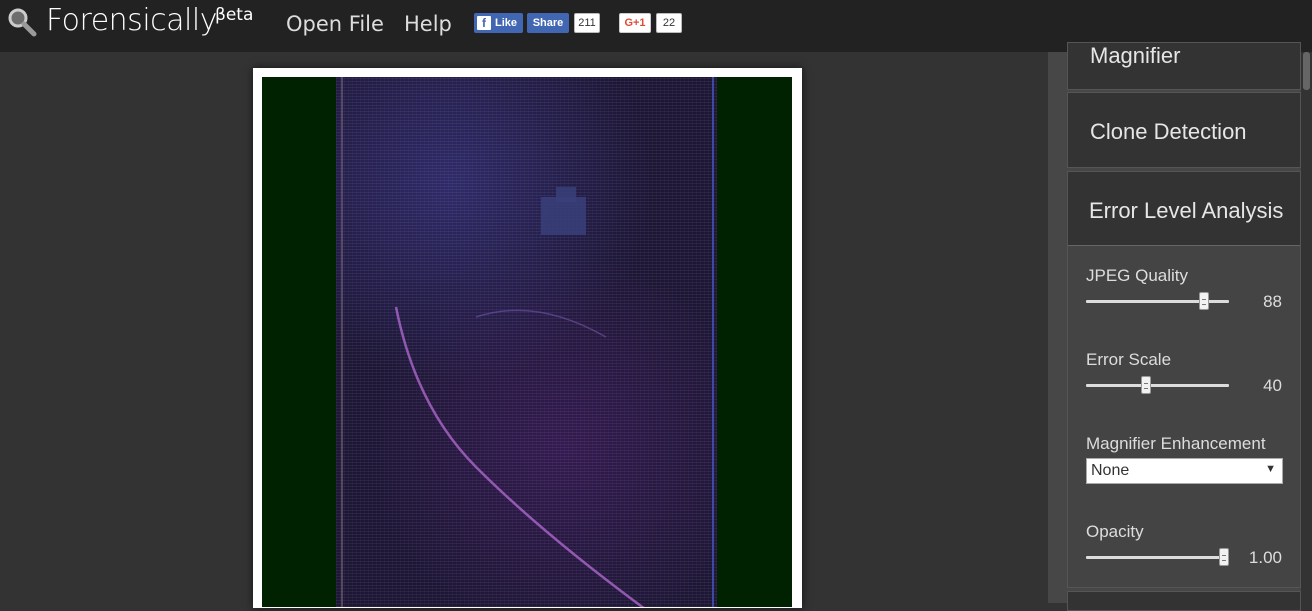 Image resolution: width=1312 pixels, height=611 pixels. What do you see at coordinates (587, 23) in the screenshot?
I see `facebook-count-badge: 211` at bounding box center [587, 23].